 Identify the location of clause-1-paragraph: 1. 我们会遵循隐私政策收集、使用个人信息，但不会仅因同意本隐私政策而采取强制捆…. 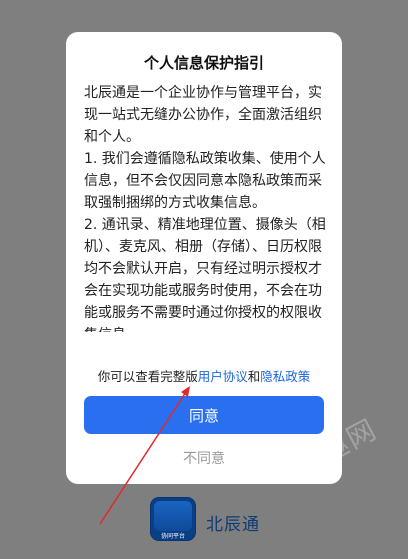
(205, 181).